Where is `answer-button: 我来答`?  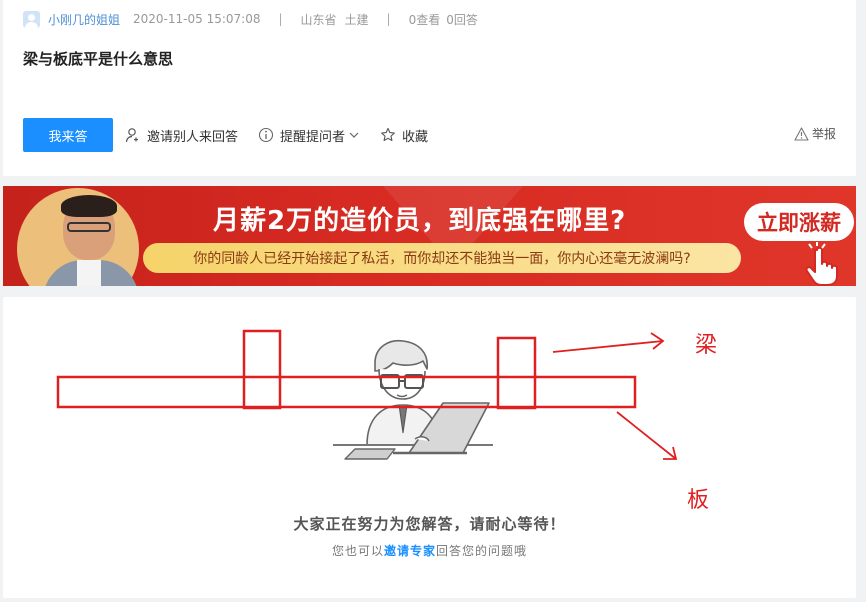 answer-button: 我来答 is located at coordinates (68, 135).